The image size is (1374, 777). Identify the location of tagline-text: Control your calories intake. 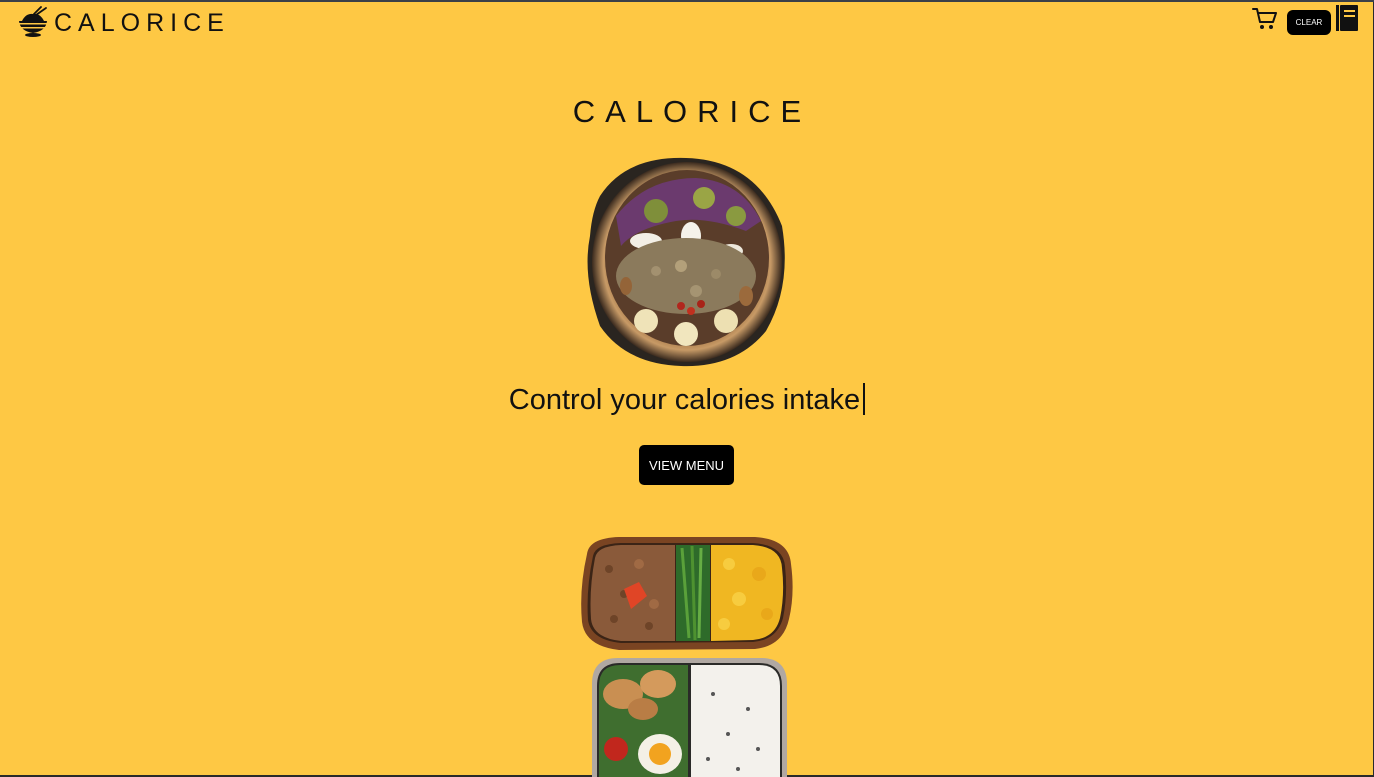
(684, 400).